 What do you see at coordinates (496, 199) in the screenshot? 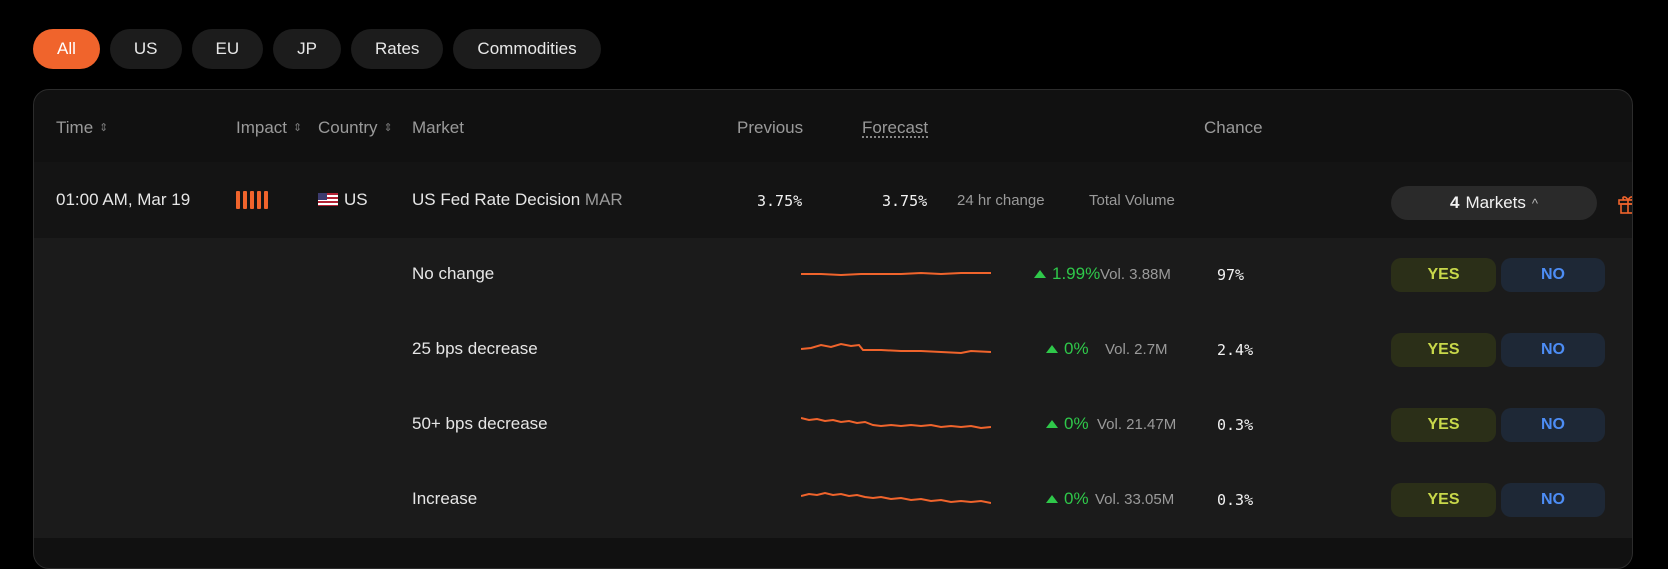
I see `market-name: US Fed Rate Decision` at bounding box center [496, 199].